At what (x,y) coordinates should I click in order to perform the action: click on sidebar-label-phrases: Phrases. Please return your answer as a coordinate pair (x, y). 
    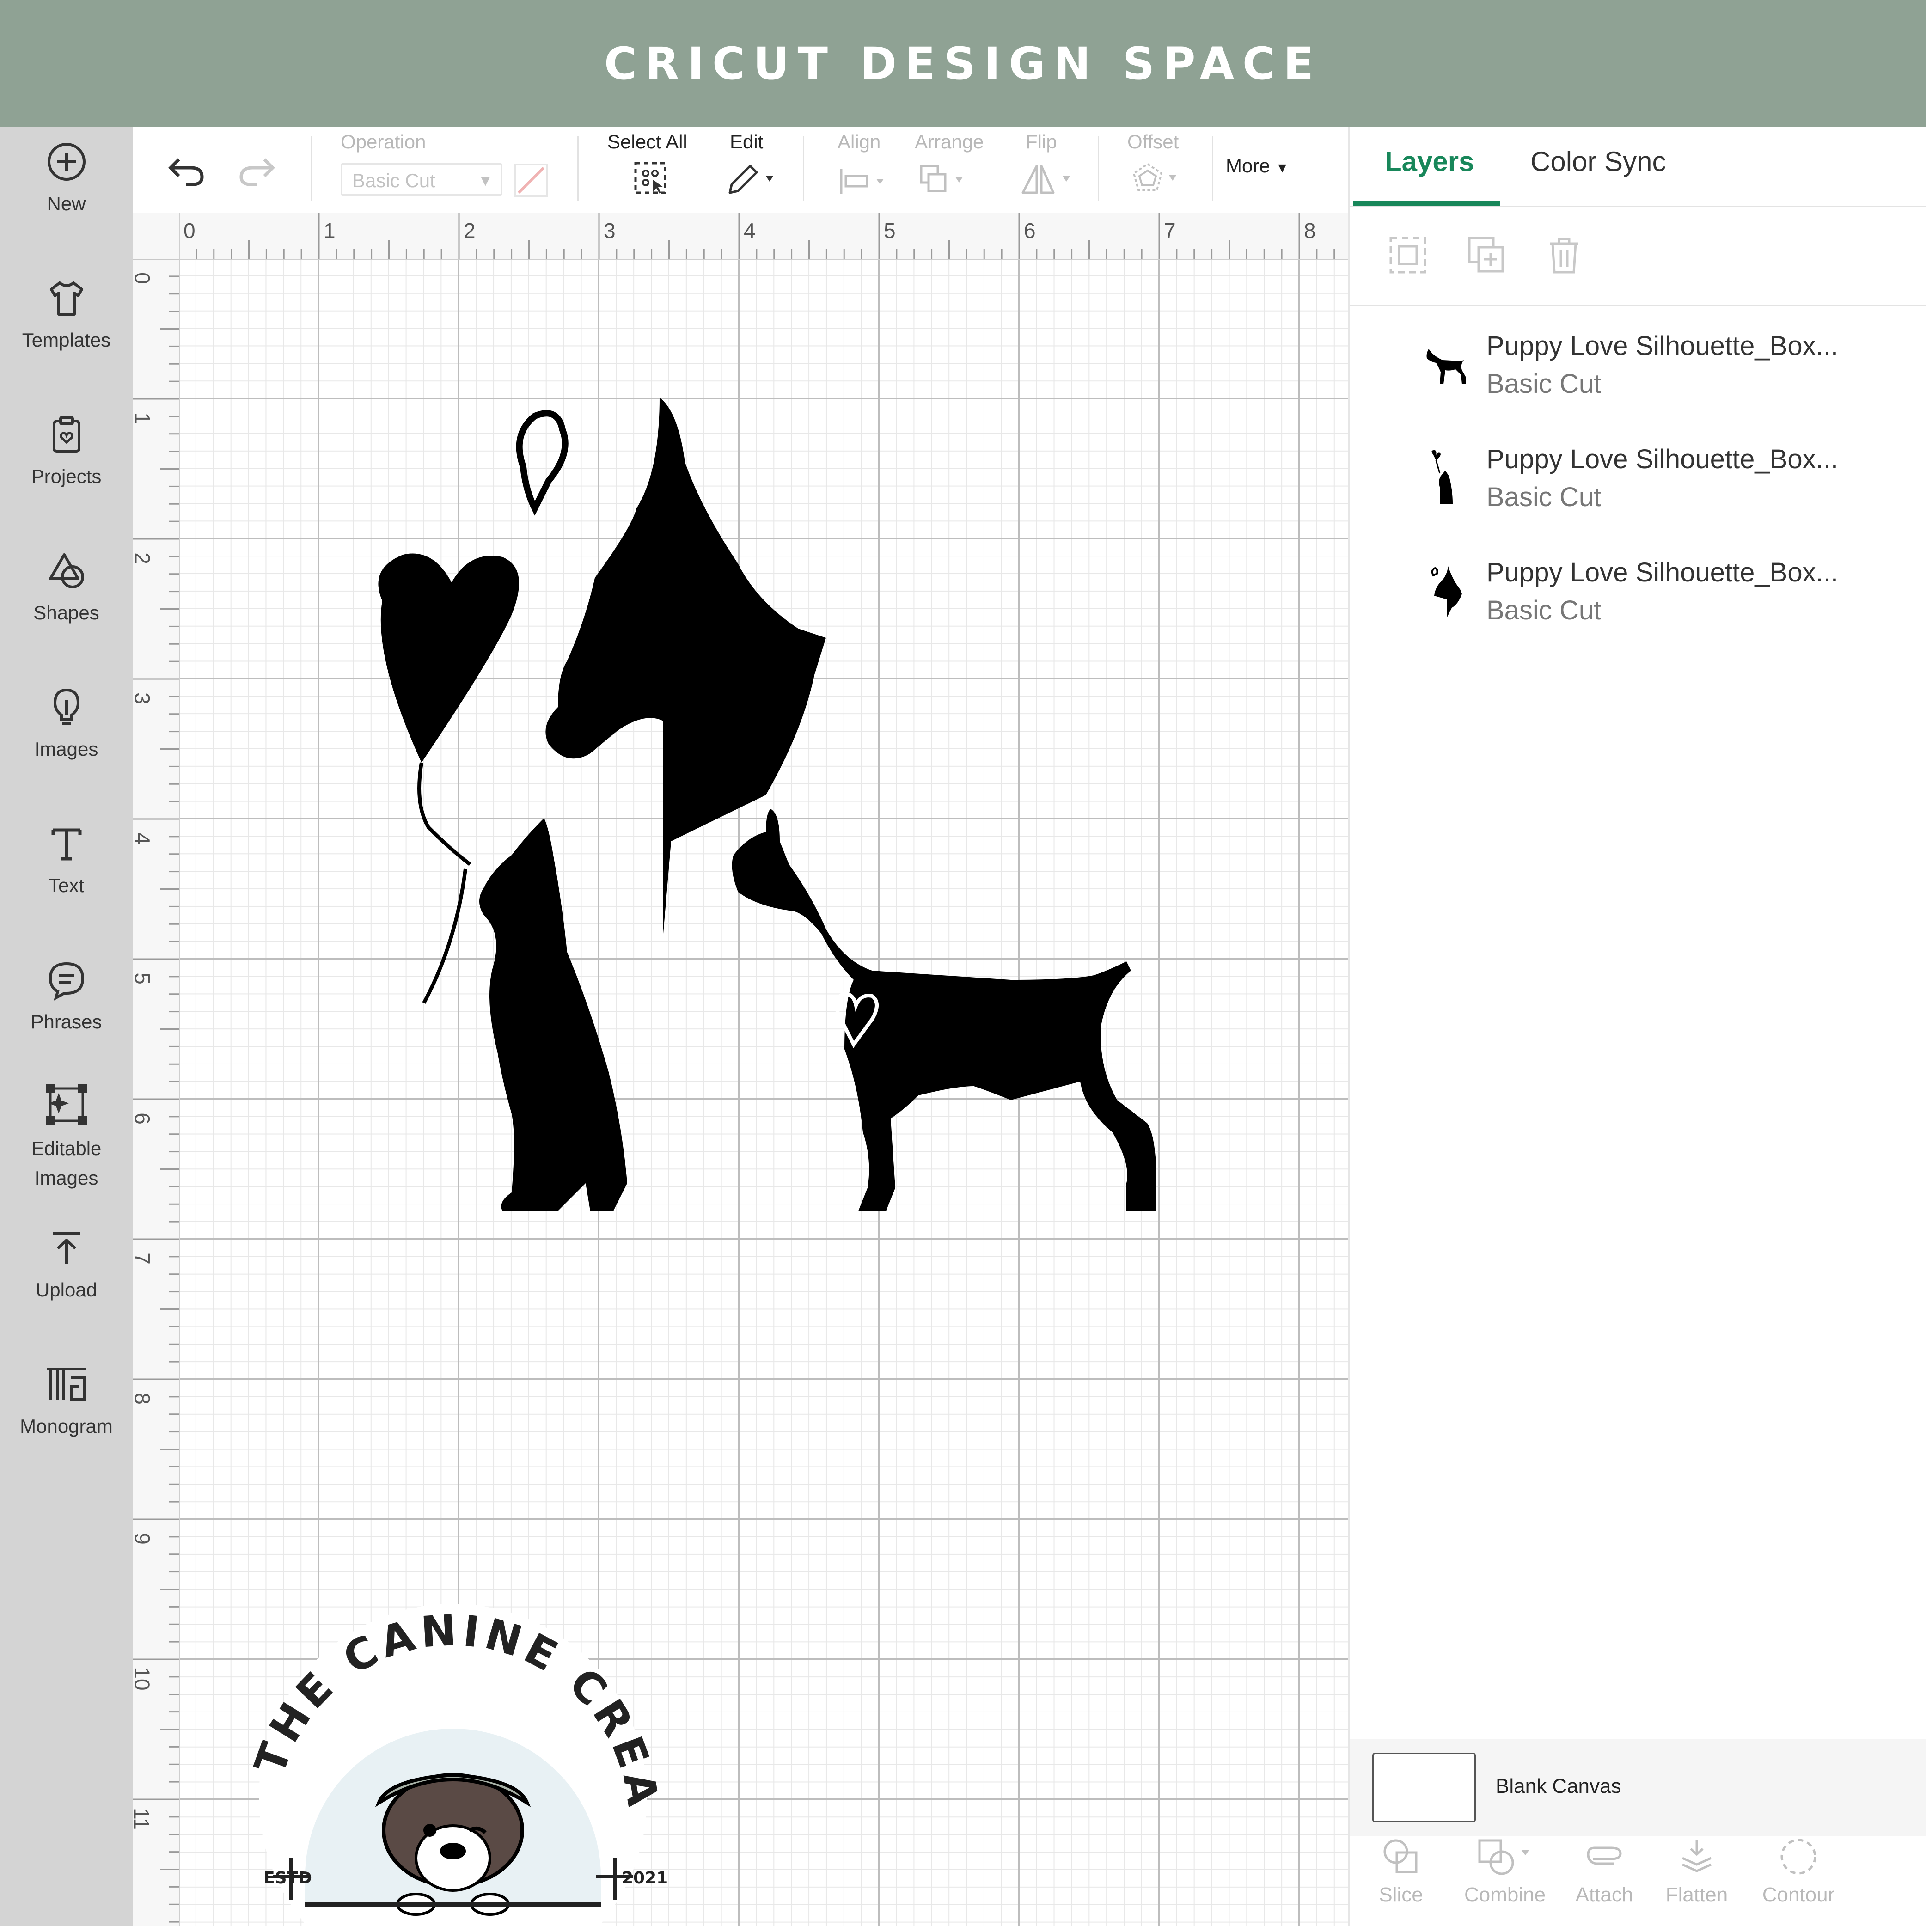
    Looking at the image, I should click on (66, 1022).